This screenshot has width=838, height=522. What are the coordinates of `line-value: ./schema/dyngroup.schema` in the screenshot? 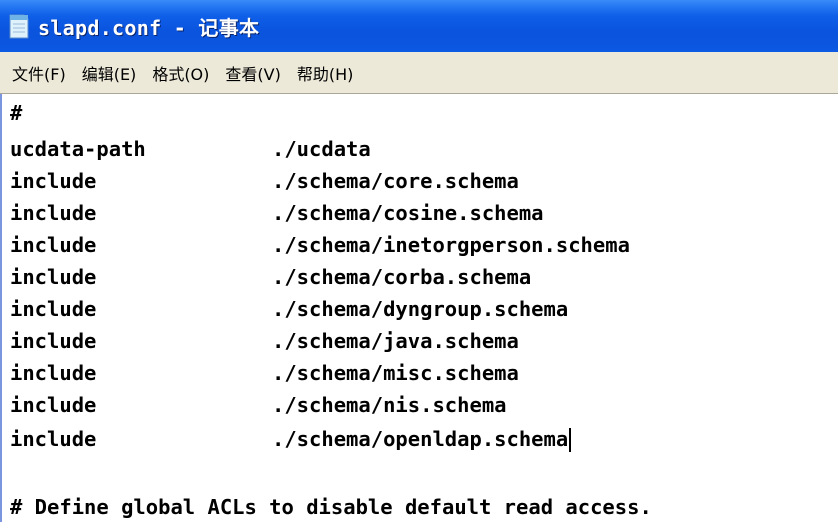 It's located at (420, 309).